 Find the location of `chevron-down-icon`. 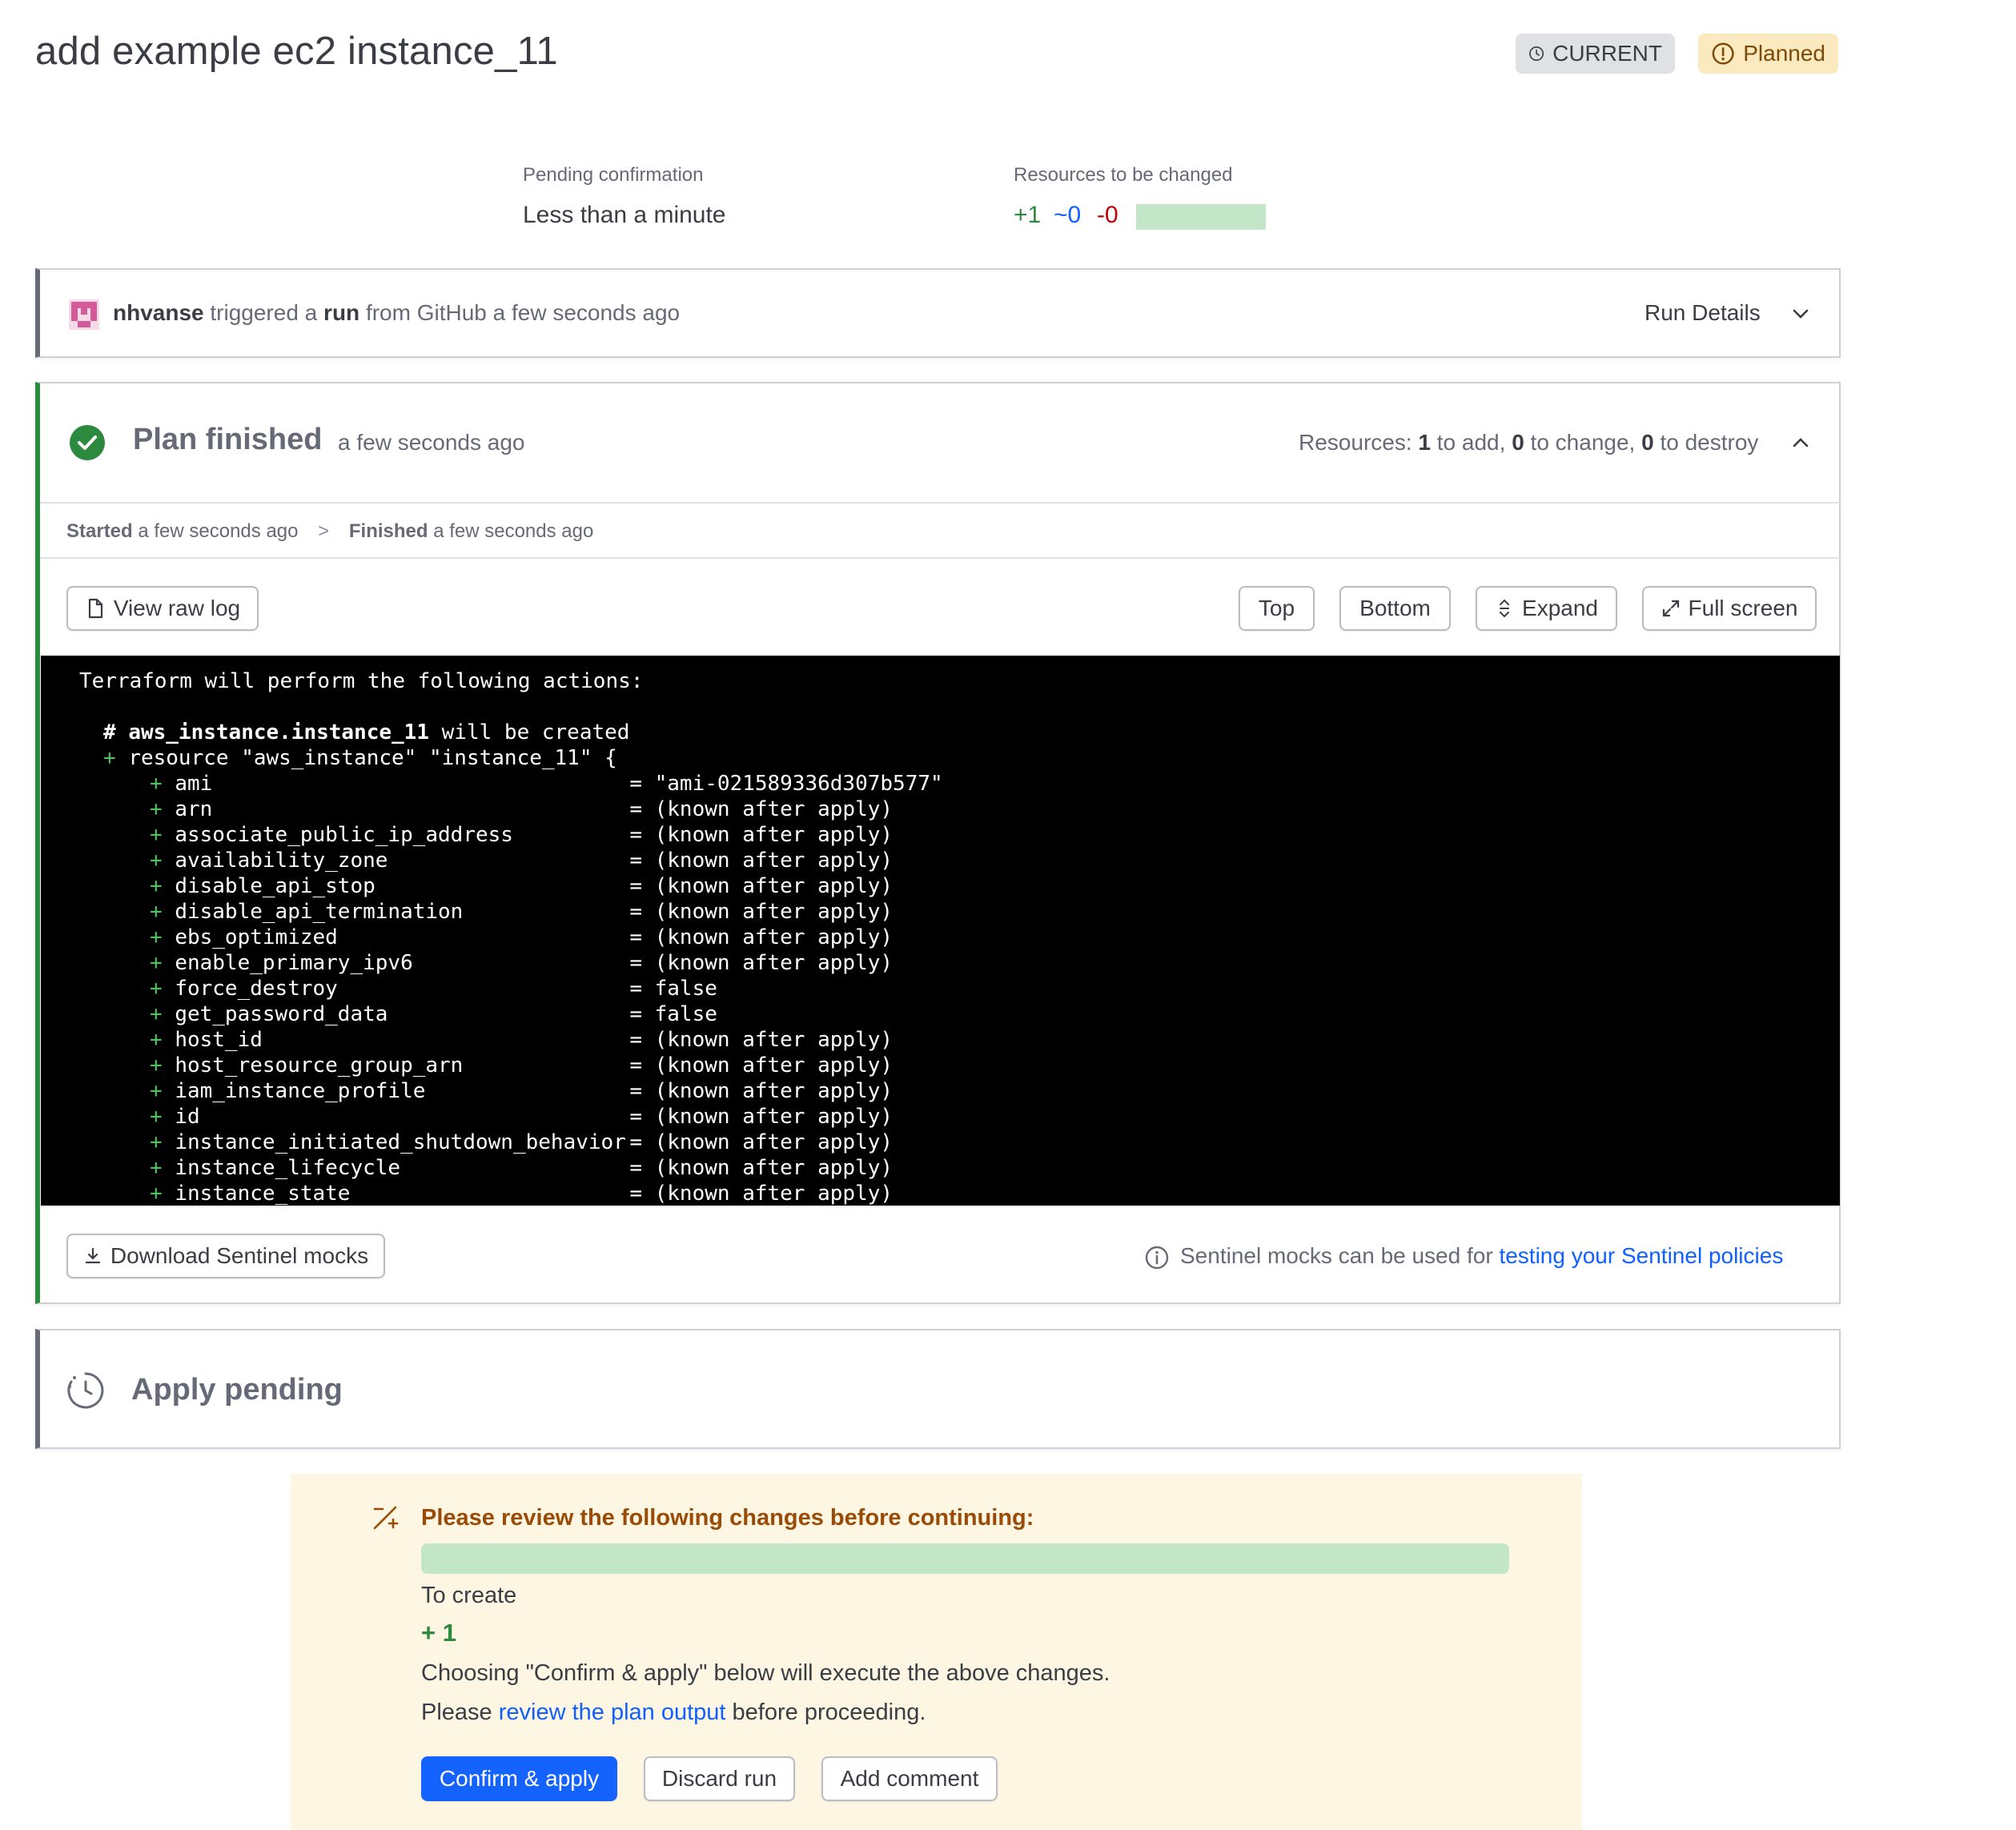

chevron-down-icon is located at coordinates (1801, 314).